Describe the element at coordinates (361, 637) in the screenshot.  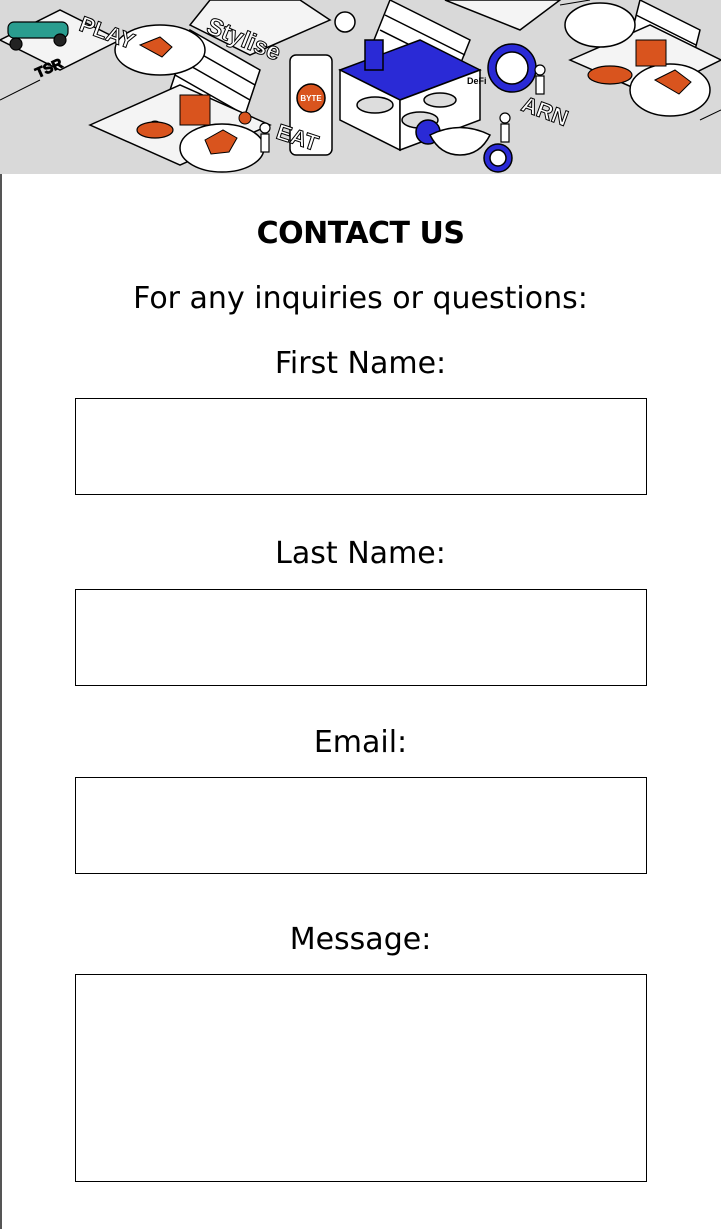
I see `last-name-input` at that location.